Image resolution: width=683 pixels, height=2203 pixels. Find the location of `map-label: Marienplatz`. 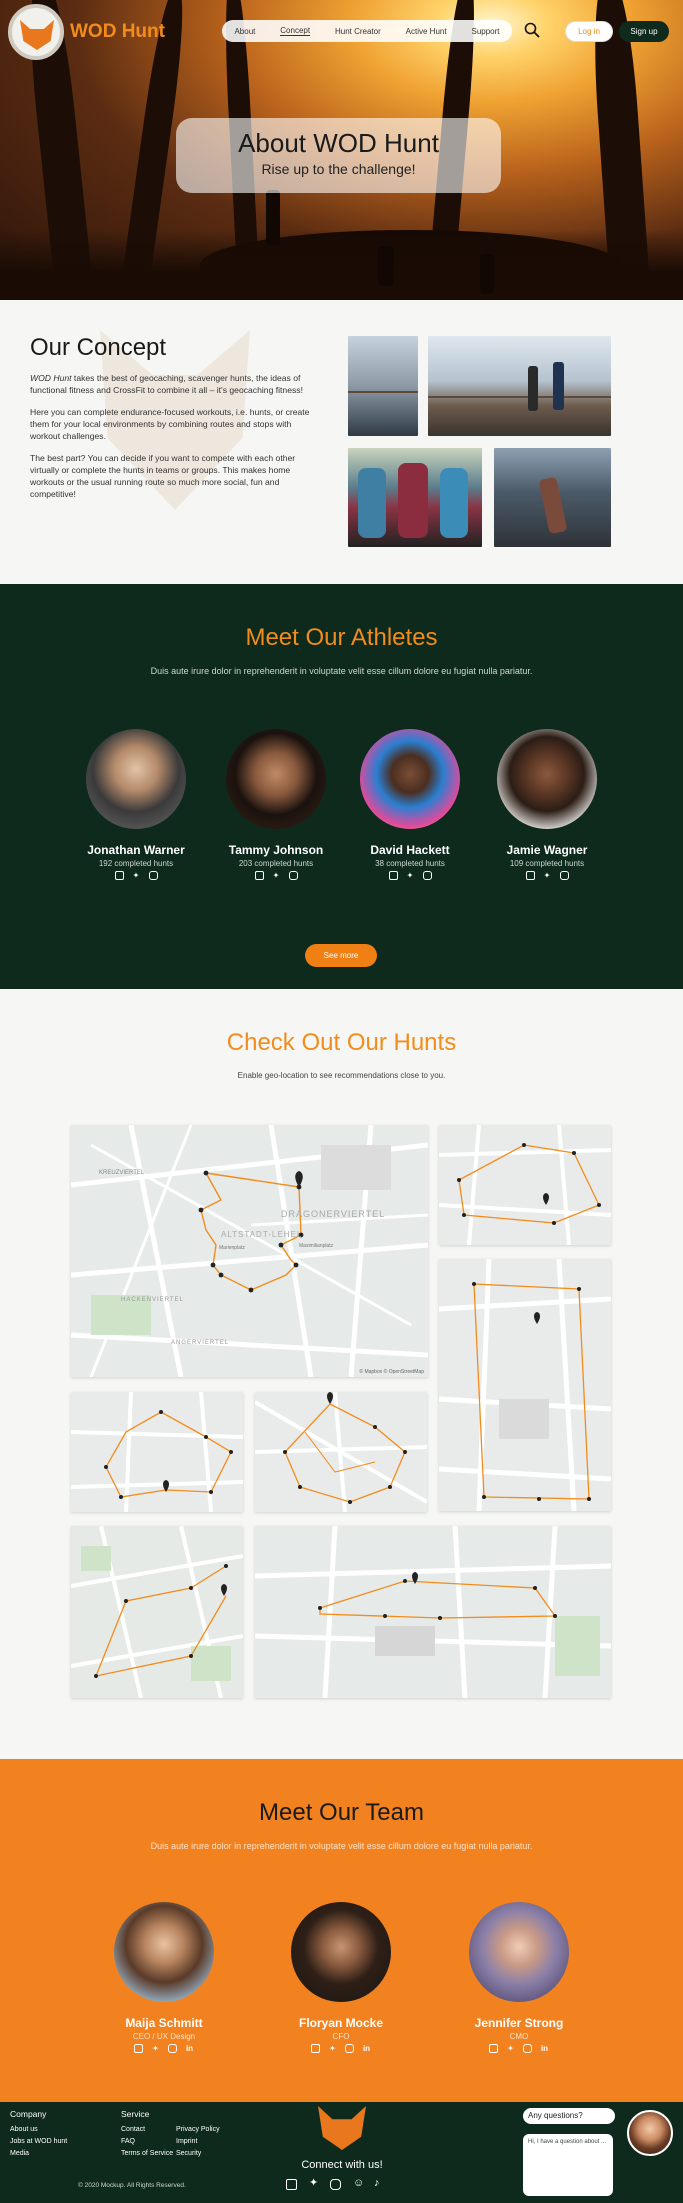

map-label: Marienplatz is located at coordinates (232, 1248).